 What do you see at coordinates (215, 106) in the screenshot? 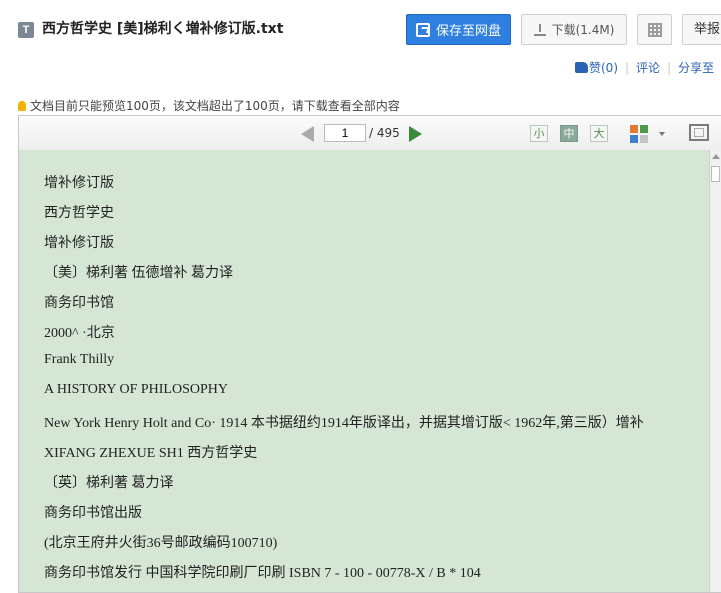
I see `notice-text: 文档目前只能预览100页，该文档超出了100页，请下载查看全部内容` at bounding box center [215, 106].